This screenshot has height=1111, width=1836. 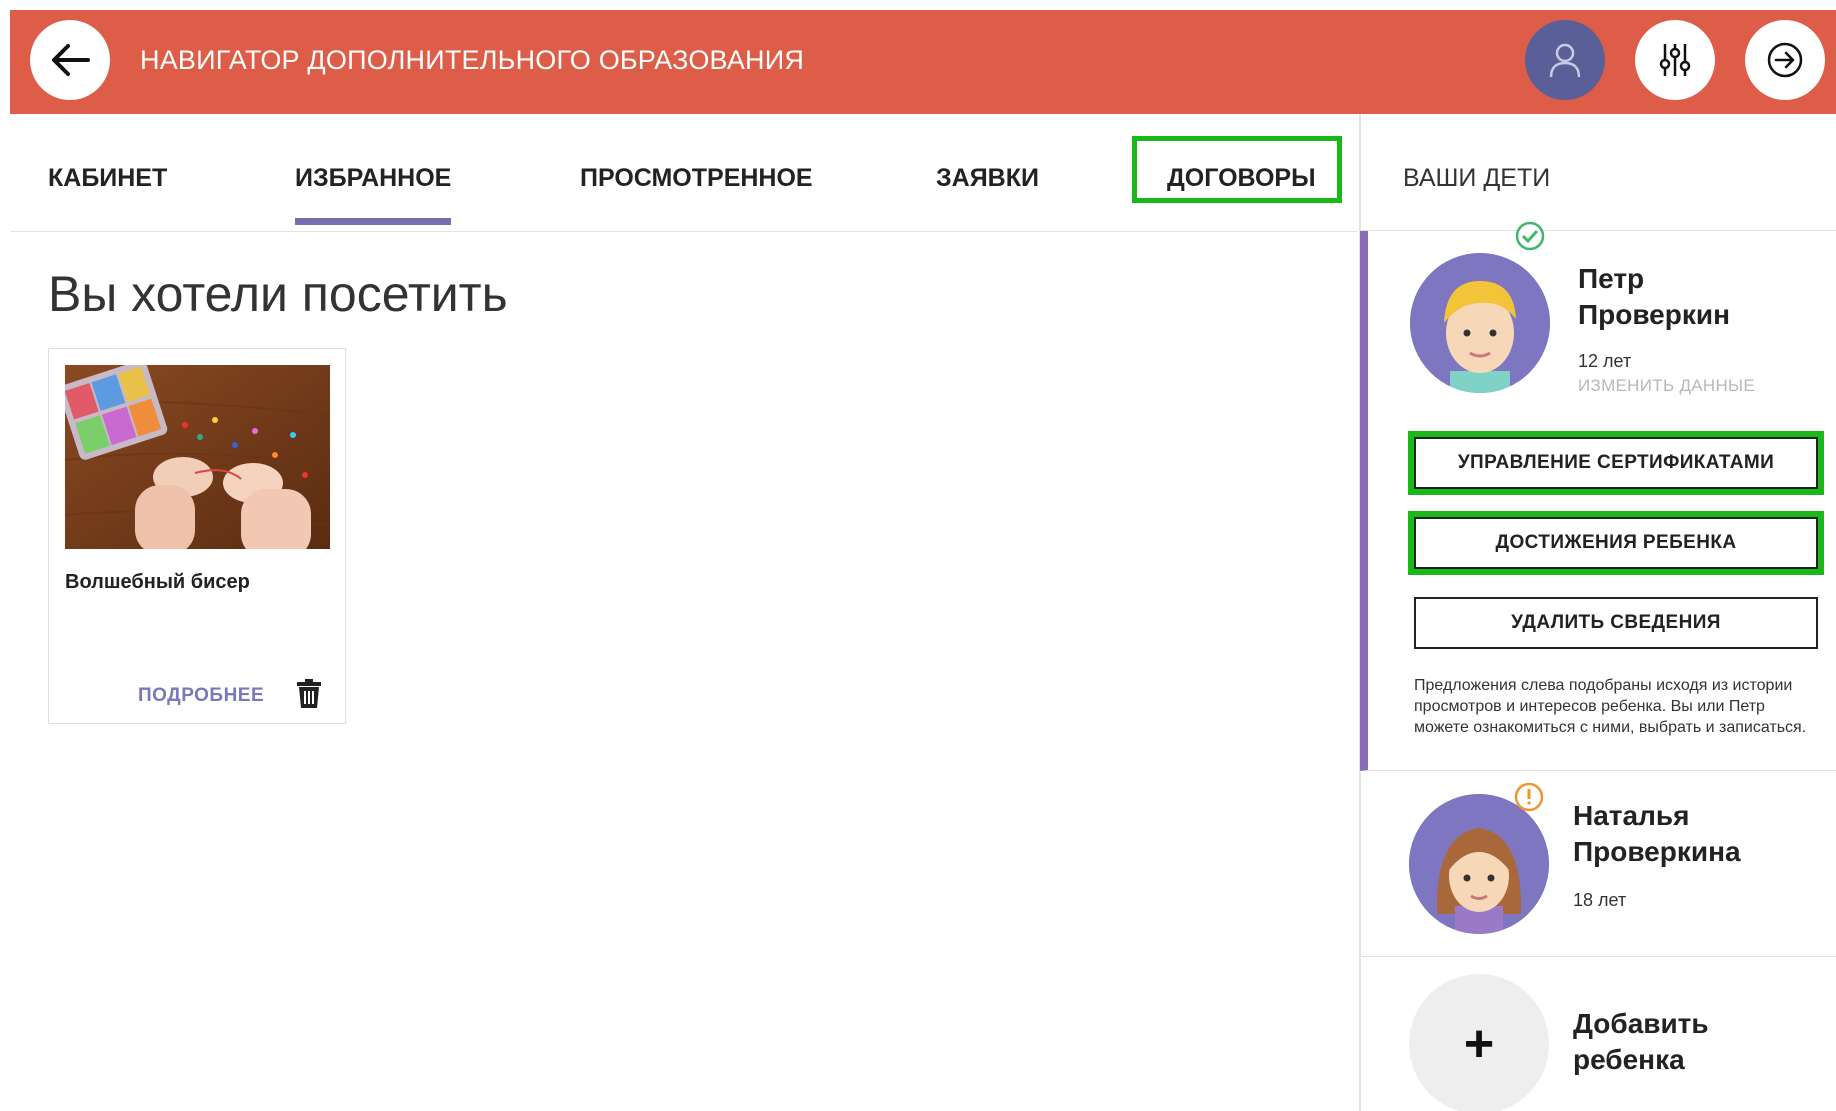 I want to click on plus-icon: +, so click(x=1479, y=1042).